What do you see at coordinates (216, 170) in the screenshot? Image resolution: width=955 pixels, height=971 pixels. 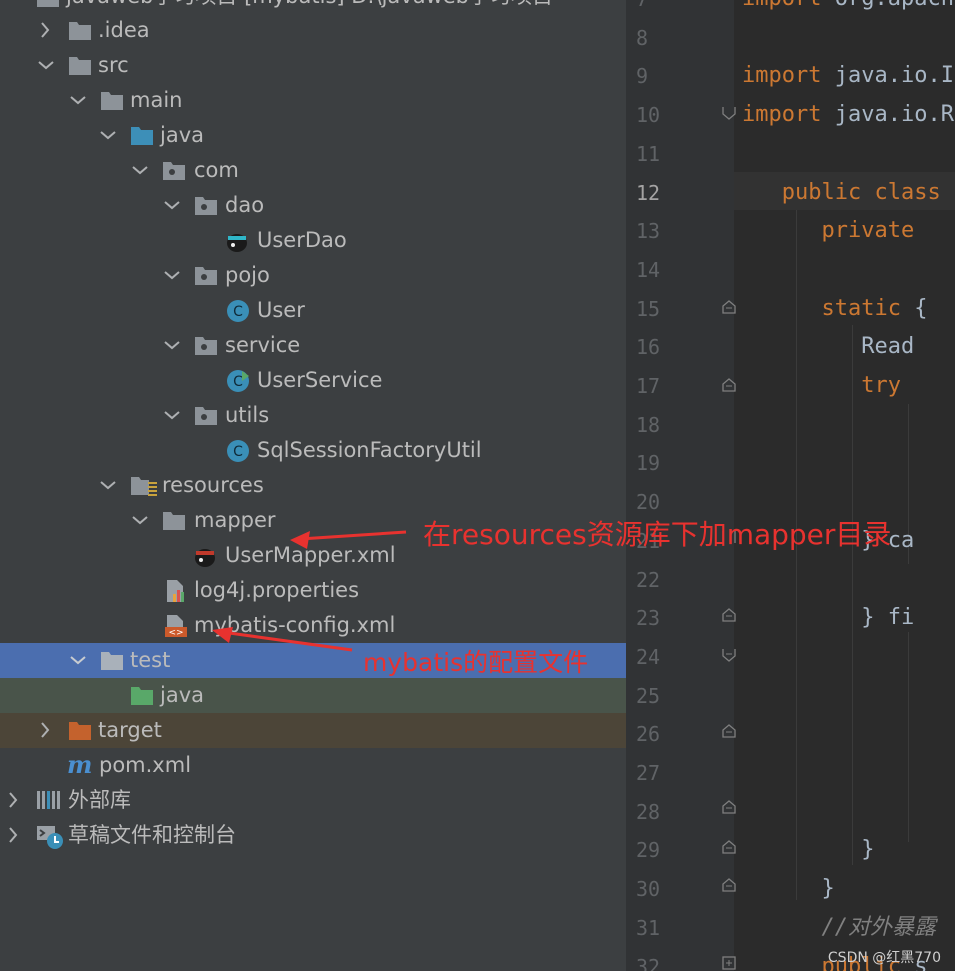 I see `tree-item-label: com` at bounding box center [216, 170].